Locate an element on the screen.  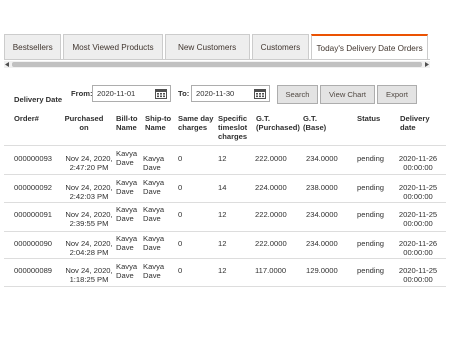
tab-customers: Customers is located at coordinates (280, 46).